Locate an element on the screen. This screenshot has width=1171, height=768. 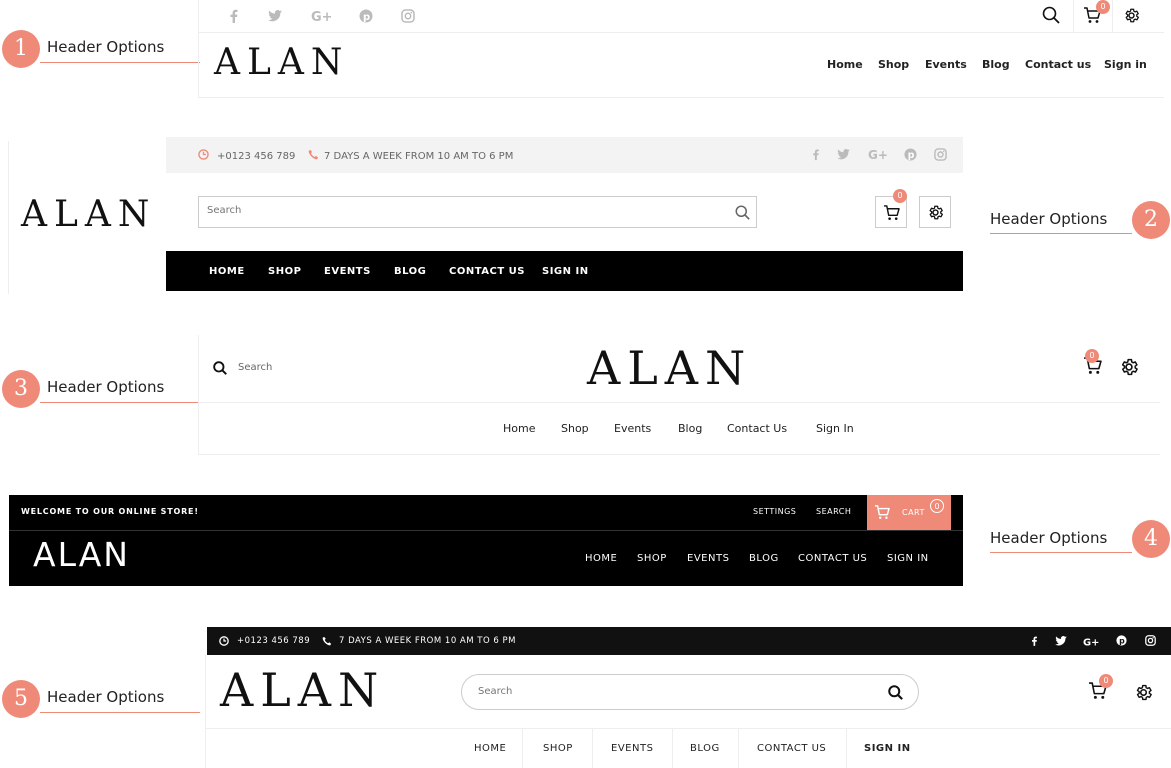
settings-button is located at coordinates (935, 212).